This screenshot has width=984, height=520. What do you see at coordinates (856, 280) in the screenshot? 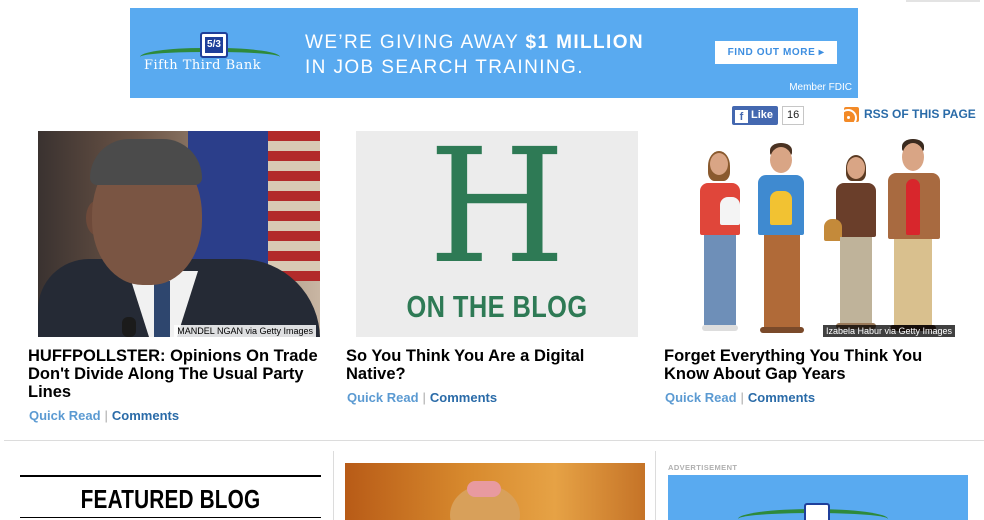
I see `person-3-pants` at bounding box center [856, 280].